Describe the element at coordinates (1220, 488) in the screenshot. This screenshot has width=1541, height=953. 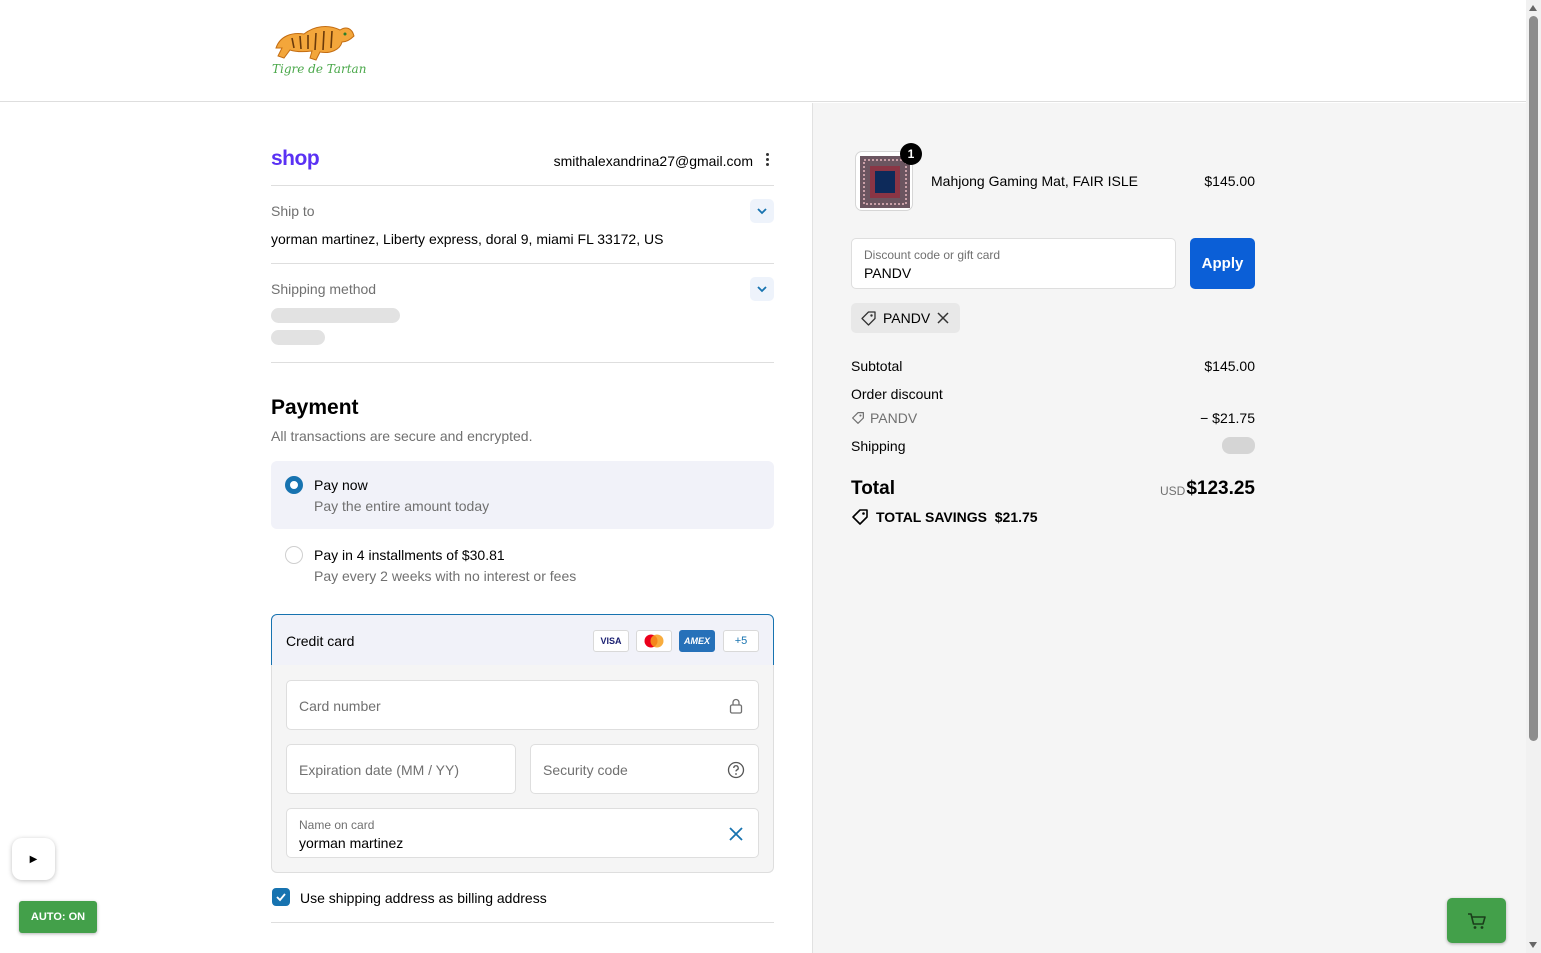
I see `total-value: $123.25` at that location.